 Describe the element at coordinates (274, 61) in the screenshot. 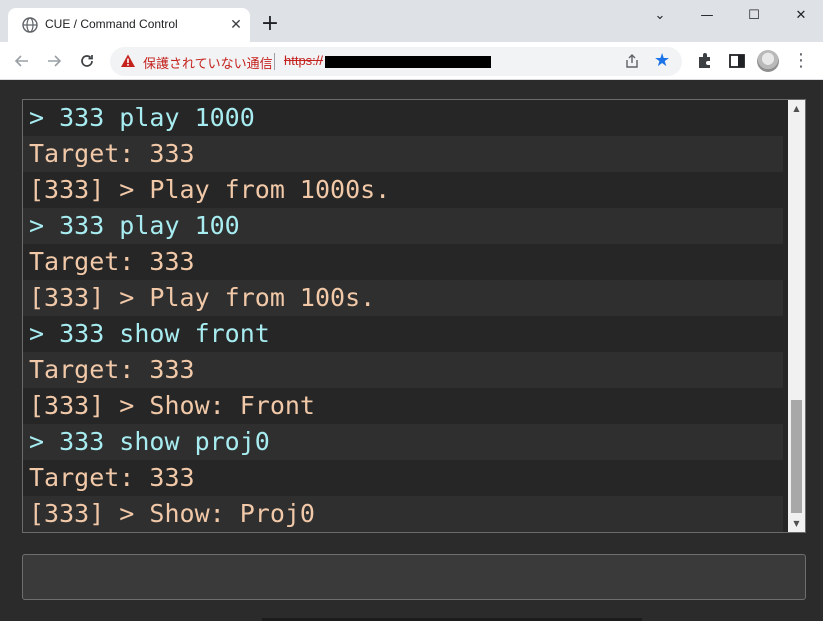

I see `omnibox-divider` at that location.